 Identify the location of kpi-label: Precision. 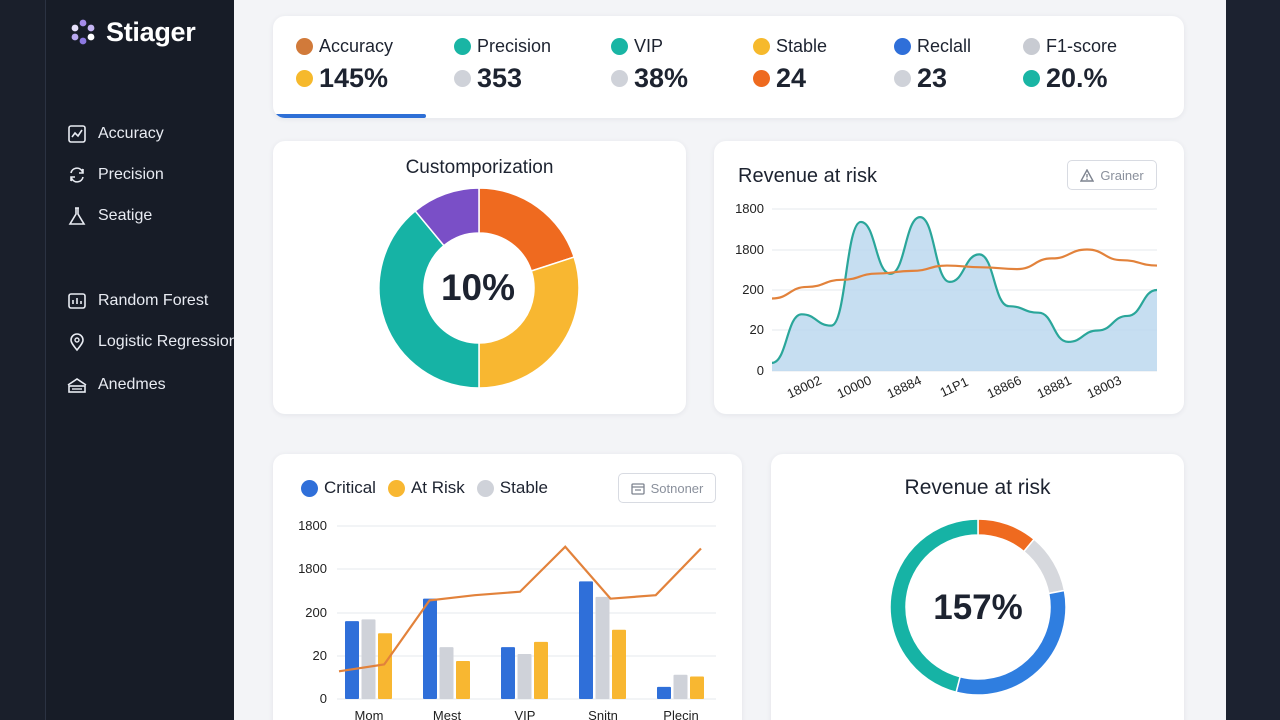
(514, 46).